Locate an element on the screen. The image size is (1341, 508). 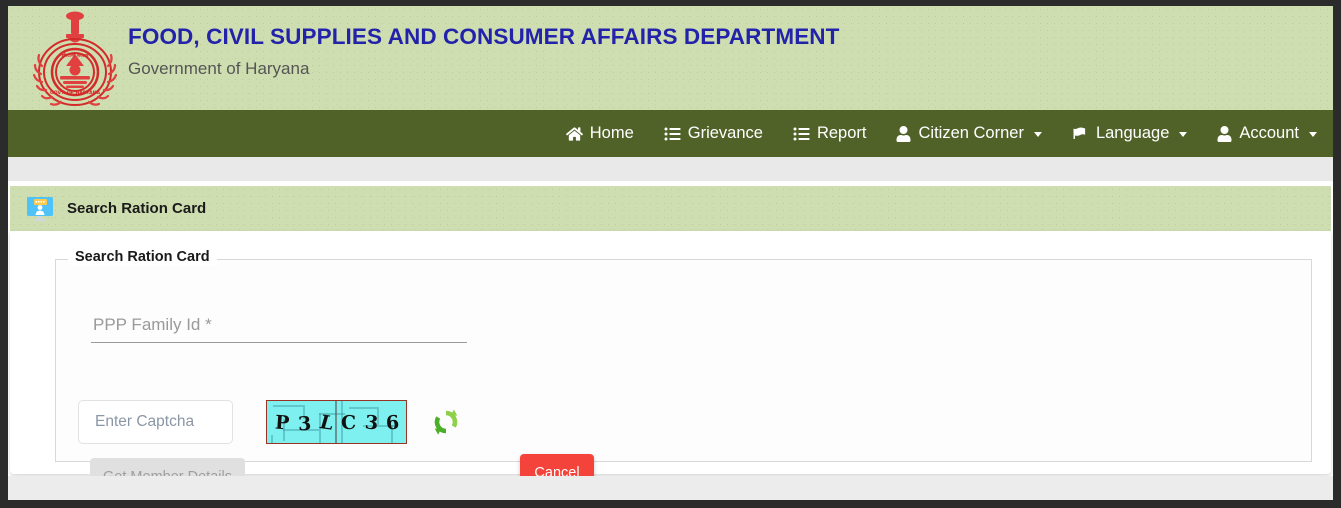
nav-item-grievance: Grievance is located at coordinates (713, 133).